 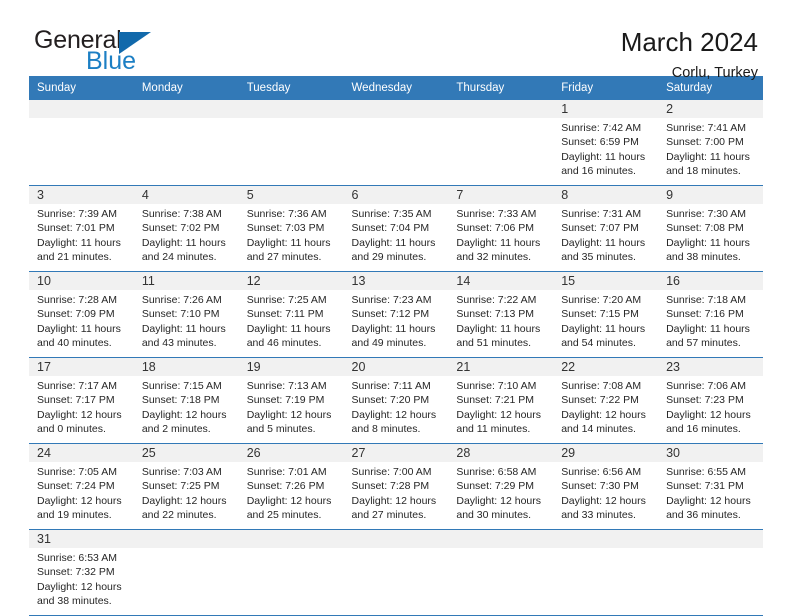 What do you see at coordinates (291, 88) in the screenshot?
I see `weekday-header-tuesday: Tuesday` at bounding box center [291, 88].